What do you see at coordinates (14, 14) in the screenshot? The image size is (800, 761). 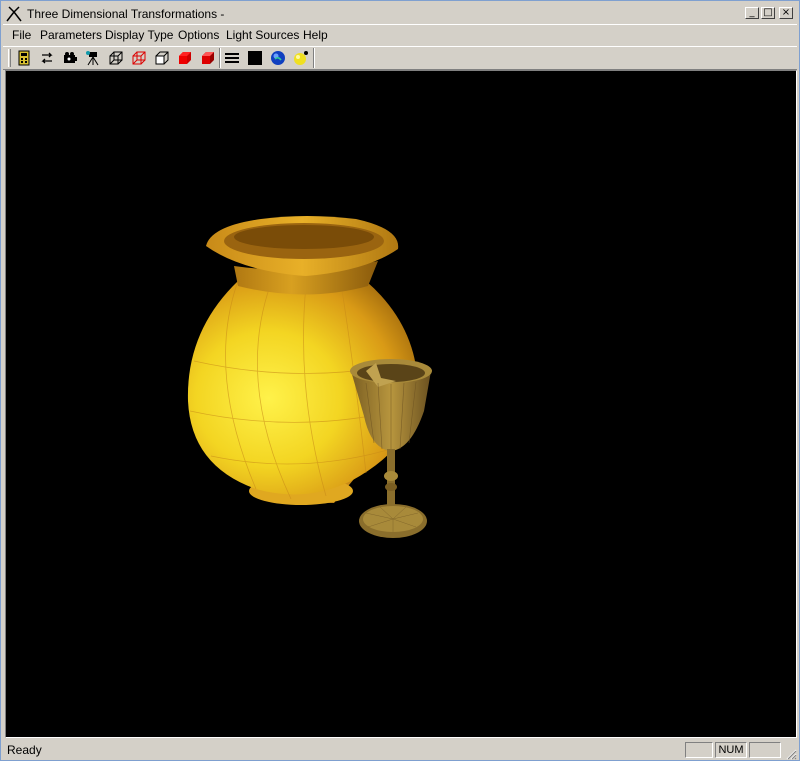 I see `app-icon` at bounding box center [14, 14].